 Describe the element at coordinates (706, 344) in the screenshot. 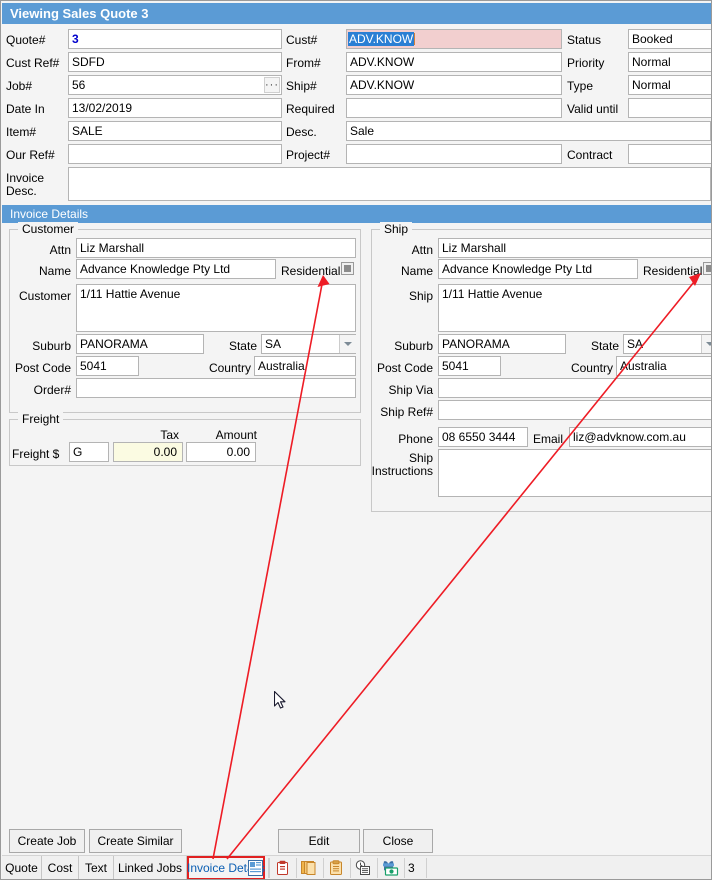

I see `ship-state-chevron-down-icon` at that location.